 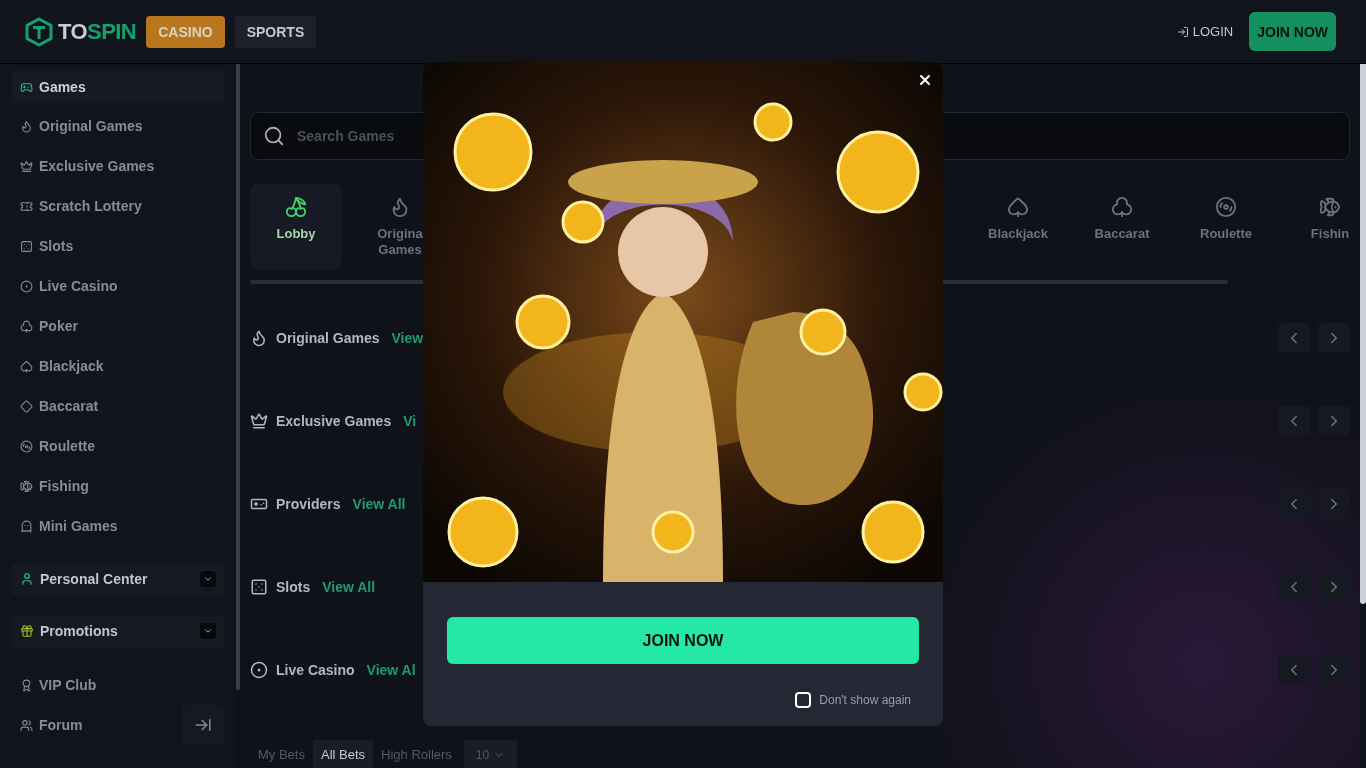 I want to click on sidebar-item: Forum, so click(x=51, y=725).